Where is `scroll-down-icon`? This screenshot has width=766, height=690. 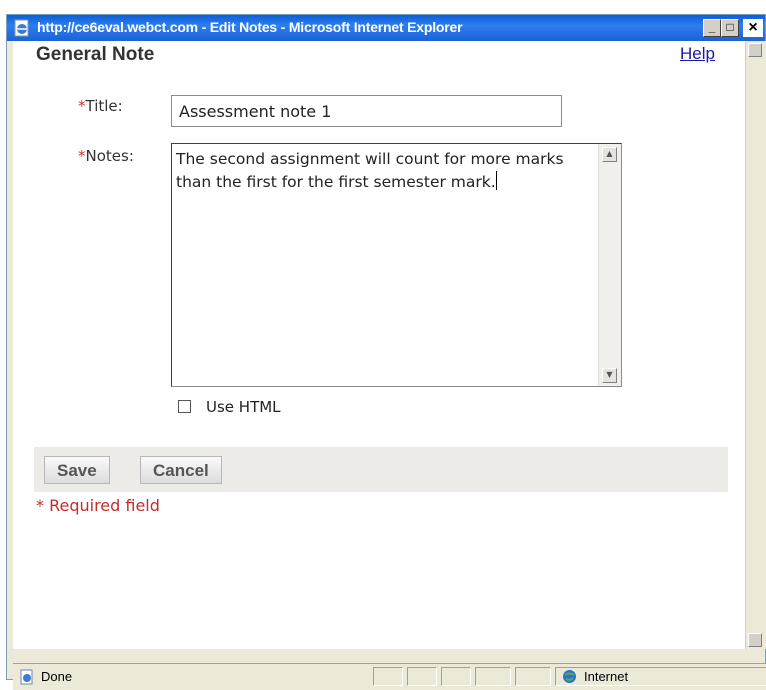 scroll-down-icon is located at coordinates (755, 640).